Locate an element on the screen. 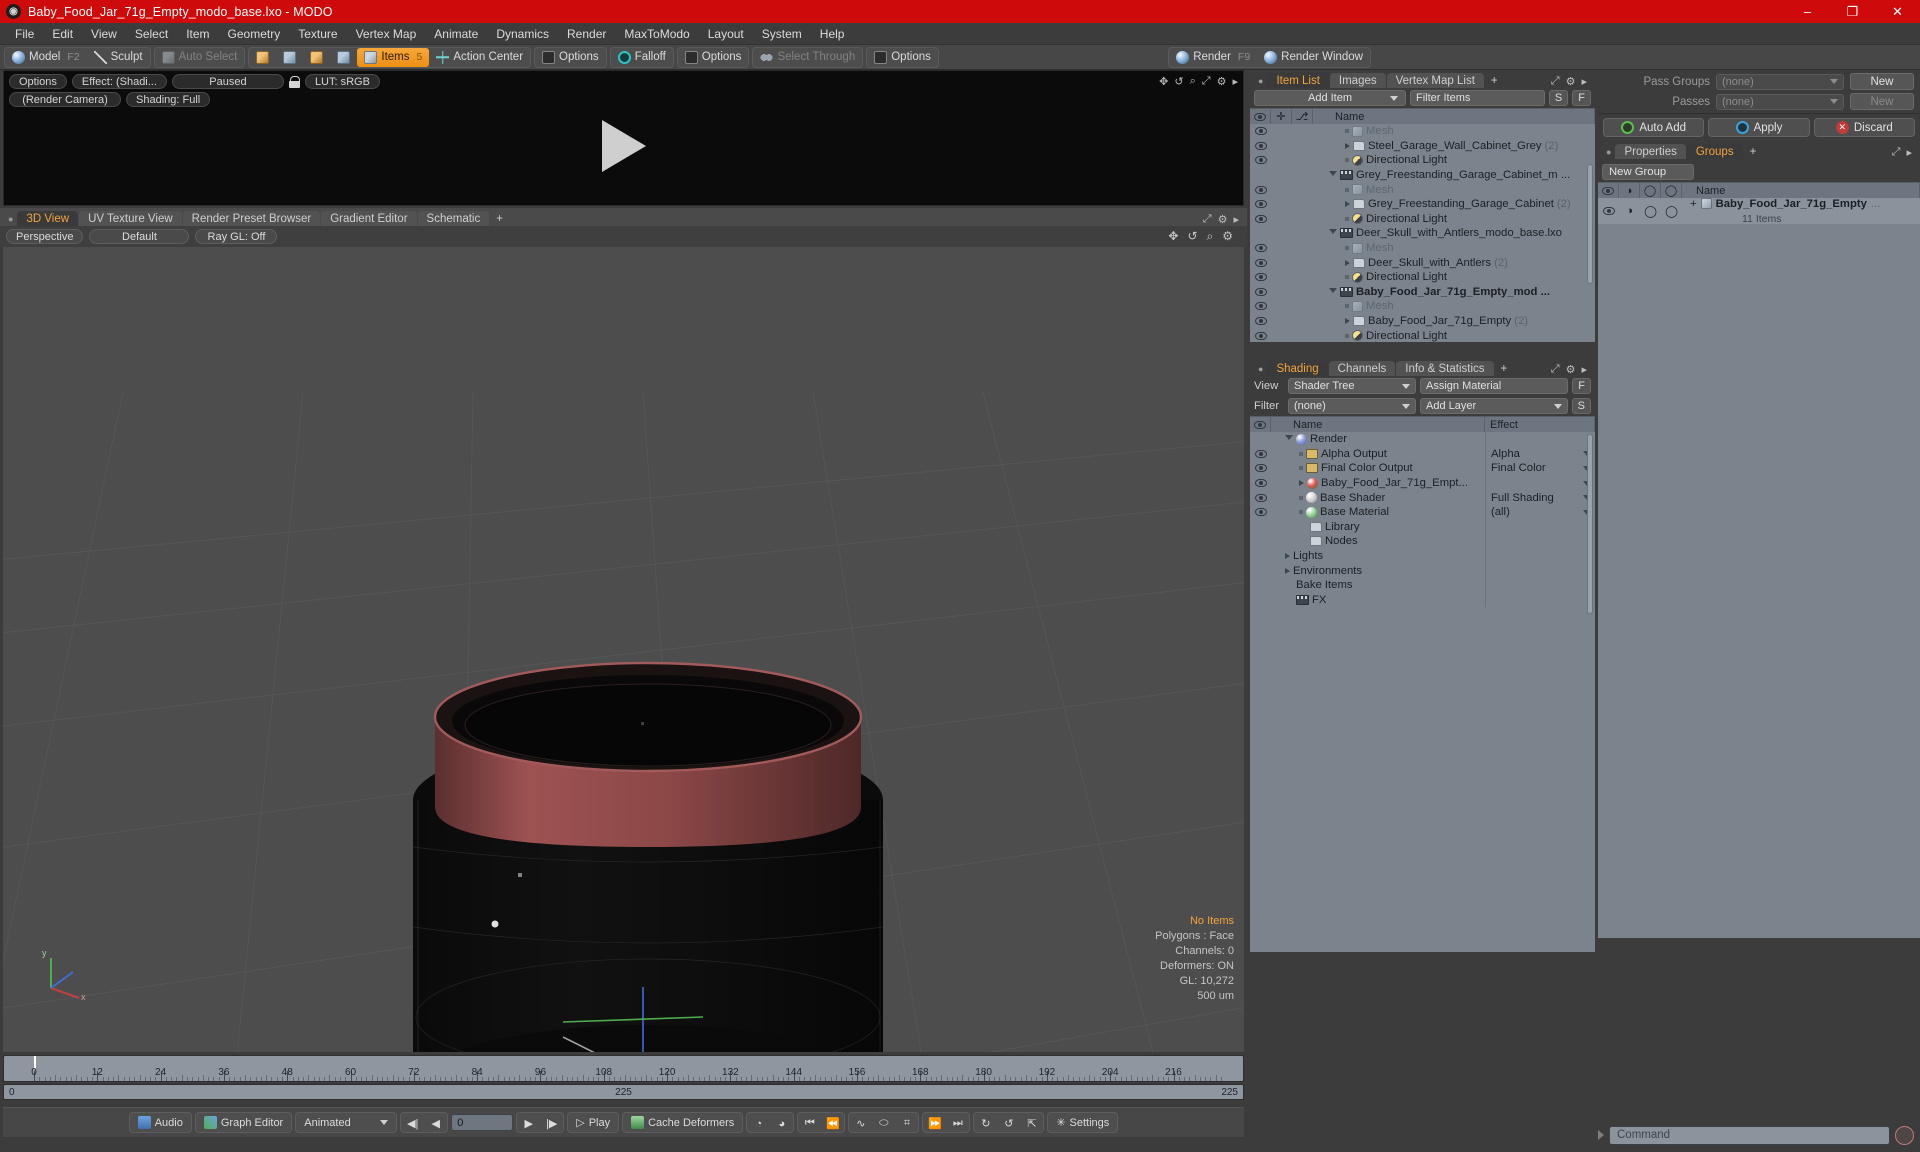  tab-groups-add: + is located at coordinates (1753, 151).